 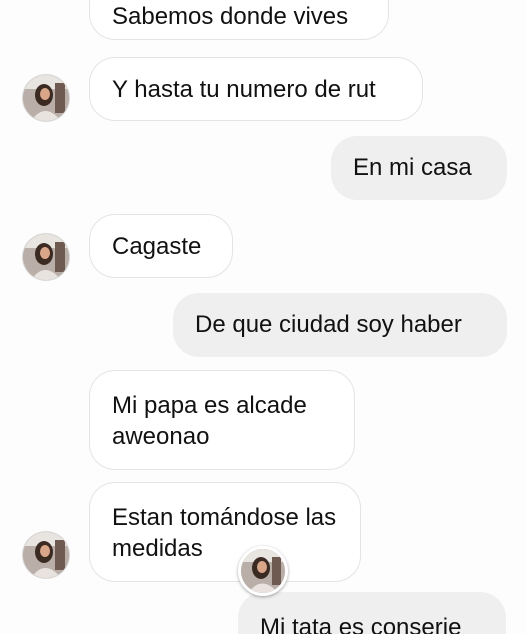 What do you see at coordinates (372, 613) in the screenshot?
I see `outgoing-message: Mi tata es conserje` at bounding box center [372, 613].